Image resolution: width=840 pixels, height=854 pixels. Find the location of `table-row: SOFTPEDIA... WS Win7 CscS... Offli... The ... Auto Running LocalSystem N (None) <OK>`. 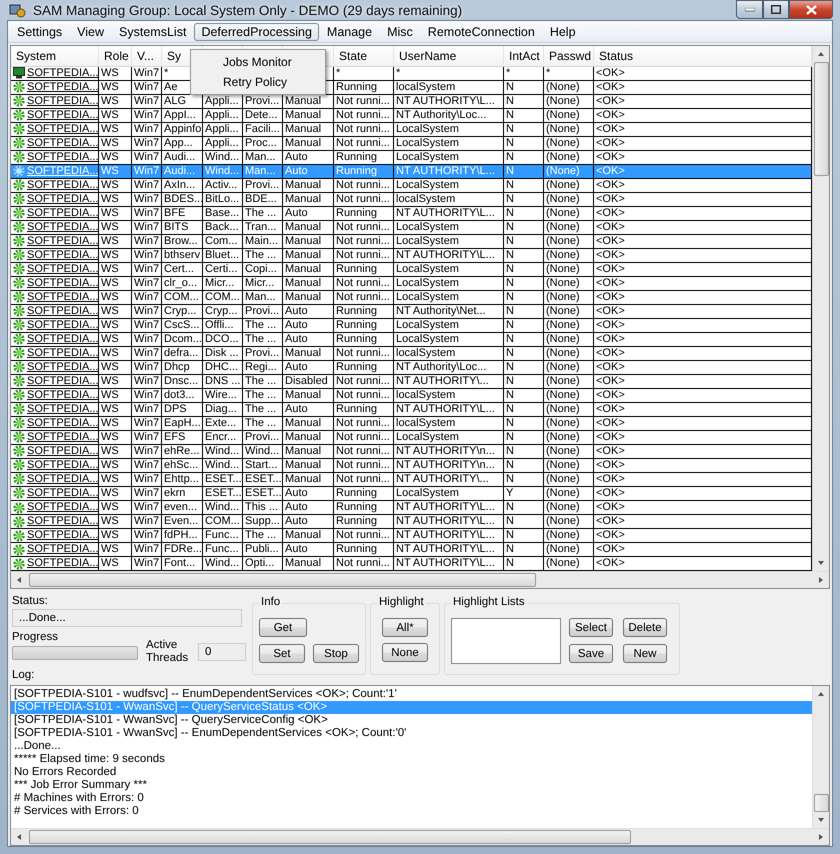

table-row: SOFTPEDIA... WS Win7 CscS... Offli... The ... Auto Running LocalSystem N (None) <OK> is located at coordinates (411, 325).